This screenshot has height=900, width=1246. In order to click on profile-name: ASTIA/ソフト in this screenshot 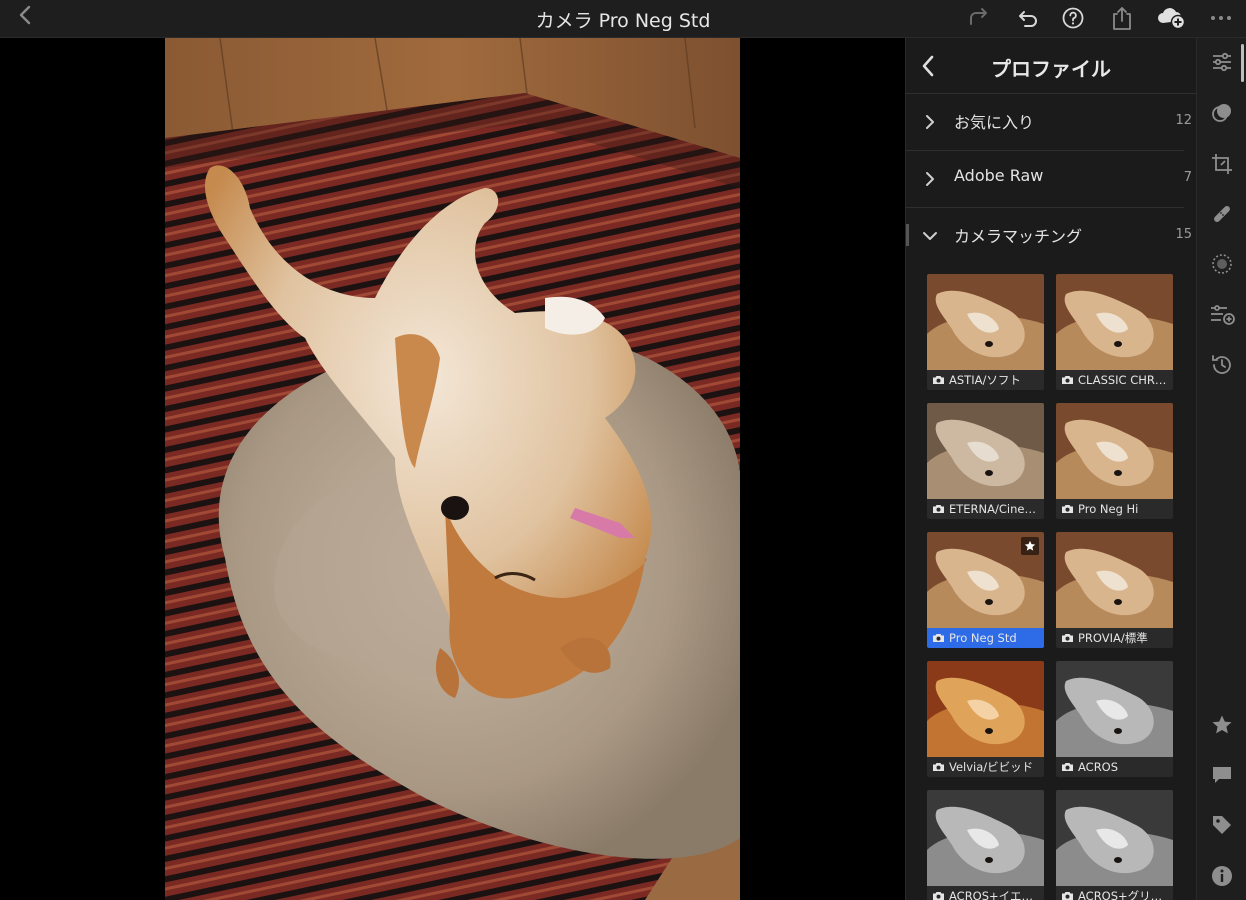, I will do `click(985, 380)`.